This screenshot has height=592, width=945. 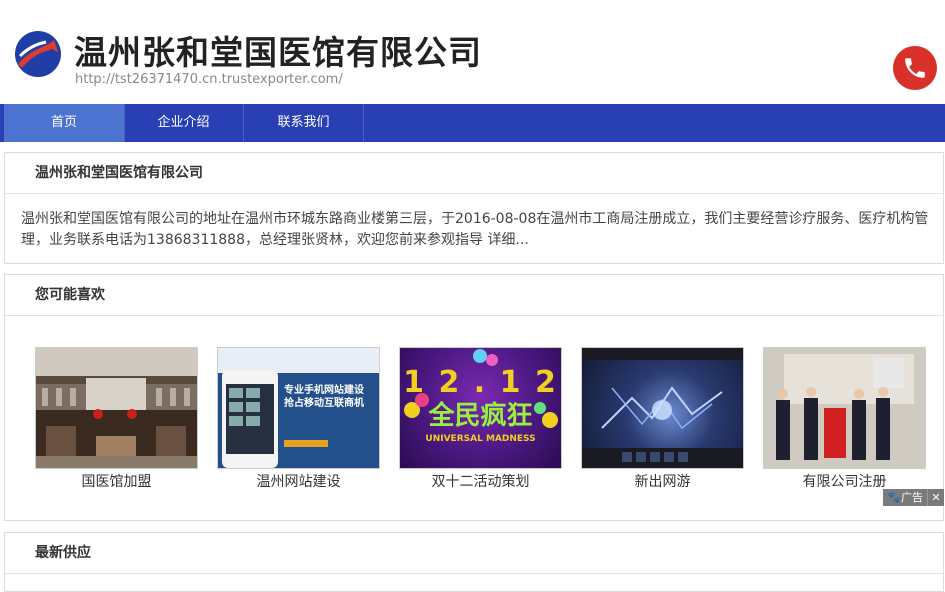 I want to click on product-image-website: 专业手机网站建设 抢占移动互联商机, so click(x=298, y=408).